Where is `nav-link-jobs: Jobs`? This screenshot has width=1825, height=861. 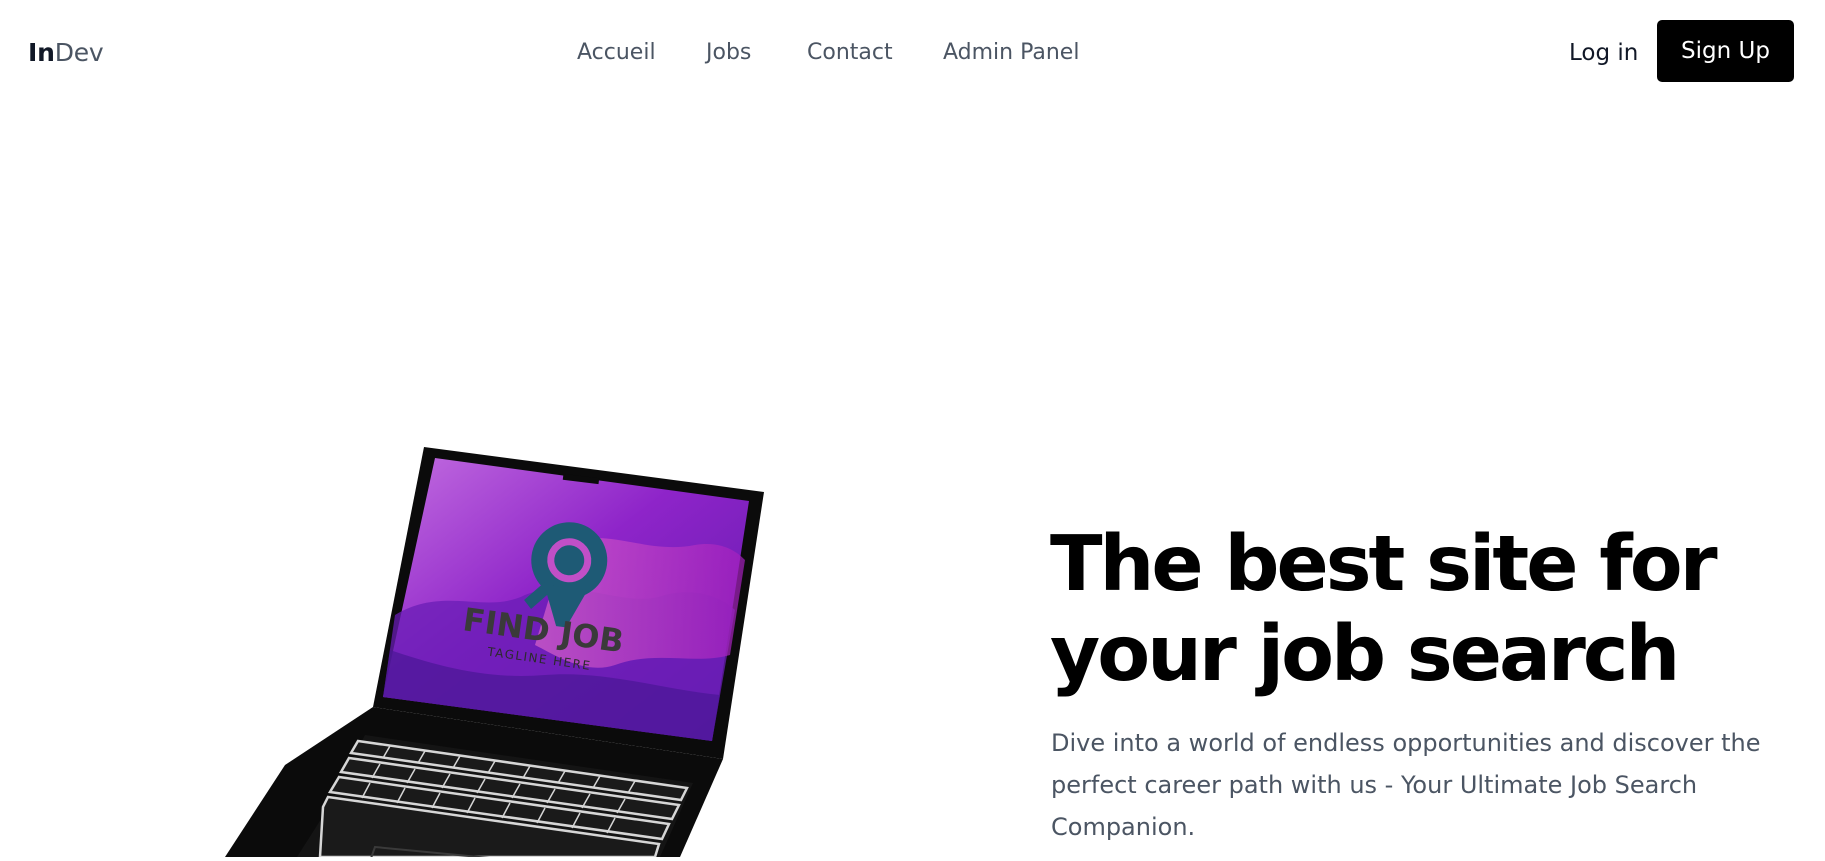 nav-link-jobs: Jobs is located at coordinates (728, 53).